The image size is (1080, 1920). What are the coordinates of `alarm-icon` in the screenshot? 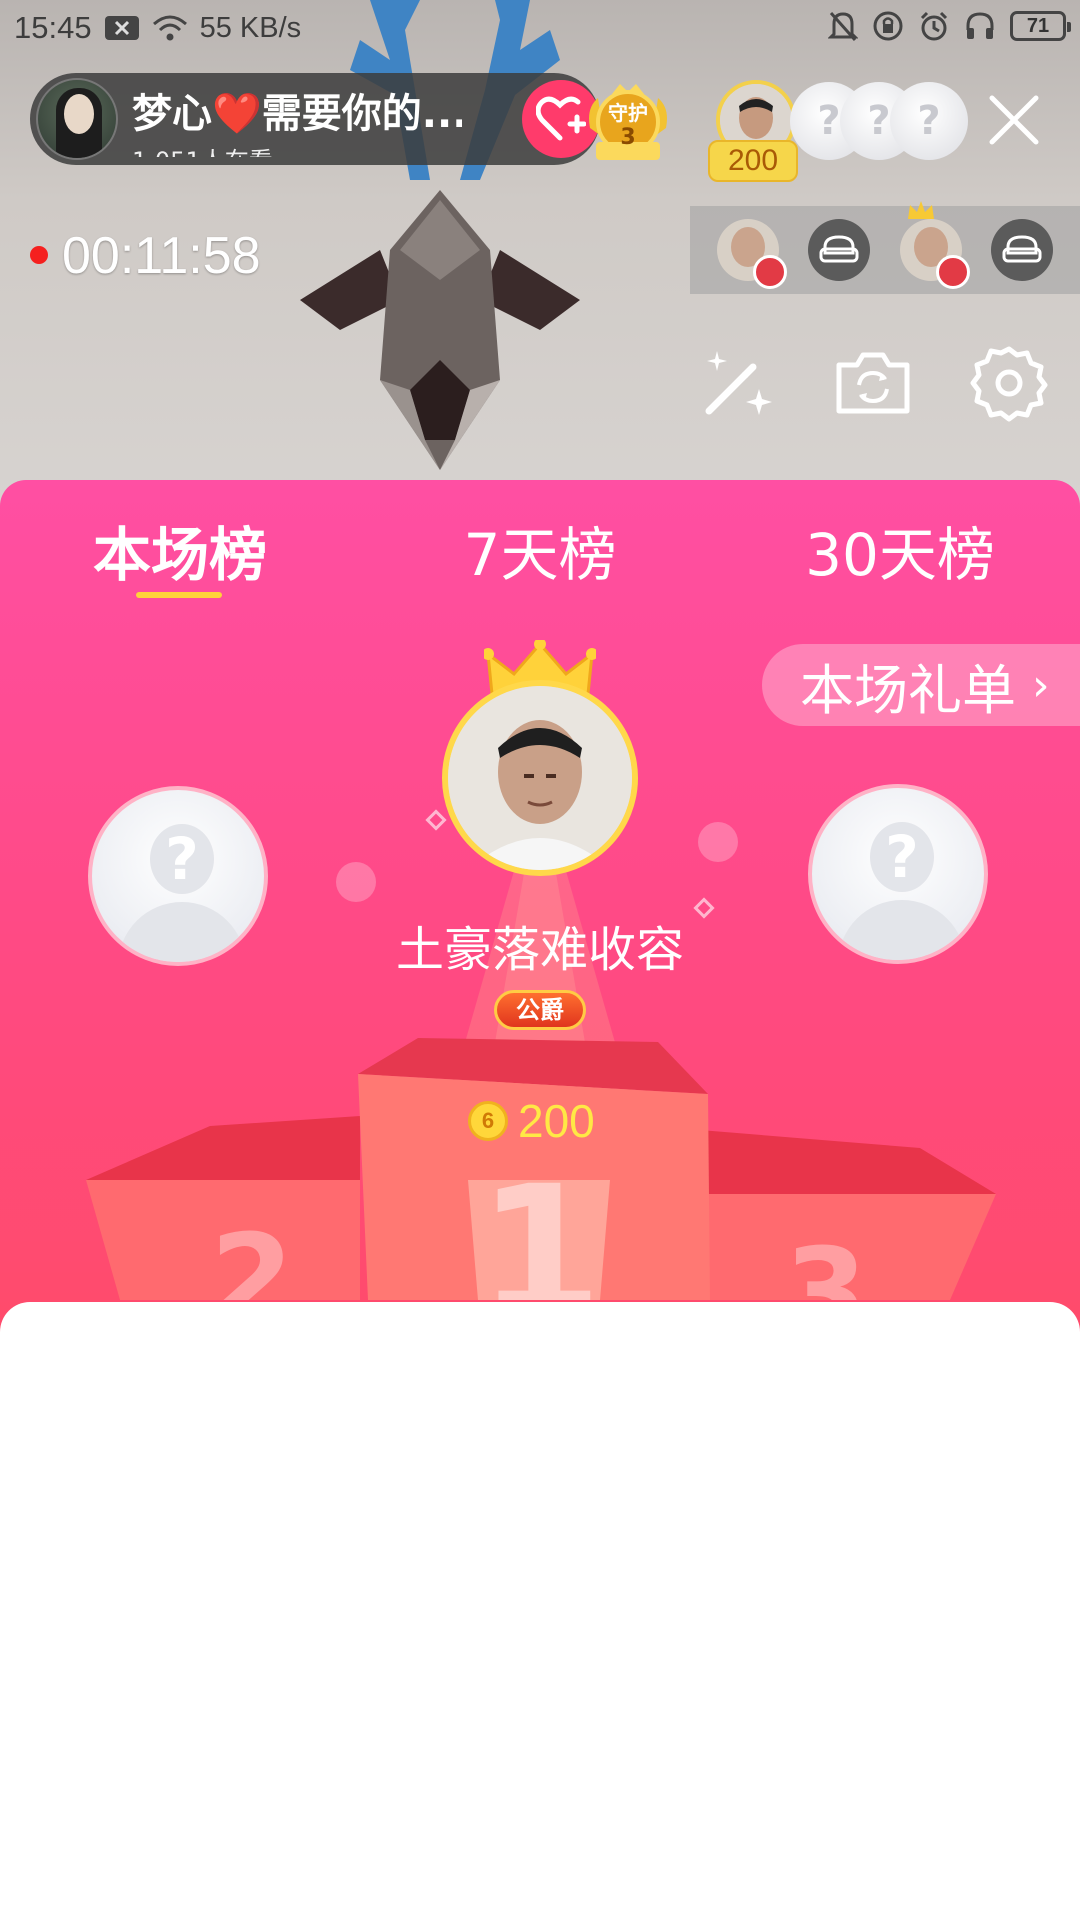 It's located at (934, 26).